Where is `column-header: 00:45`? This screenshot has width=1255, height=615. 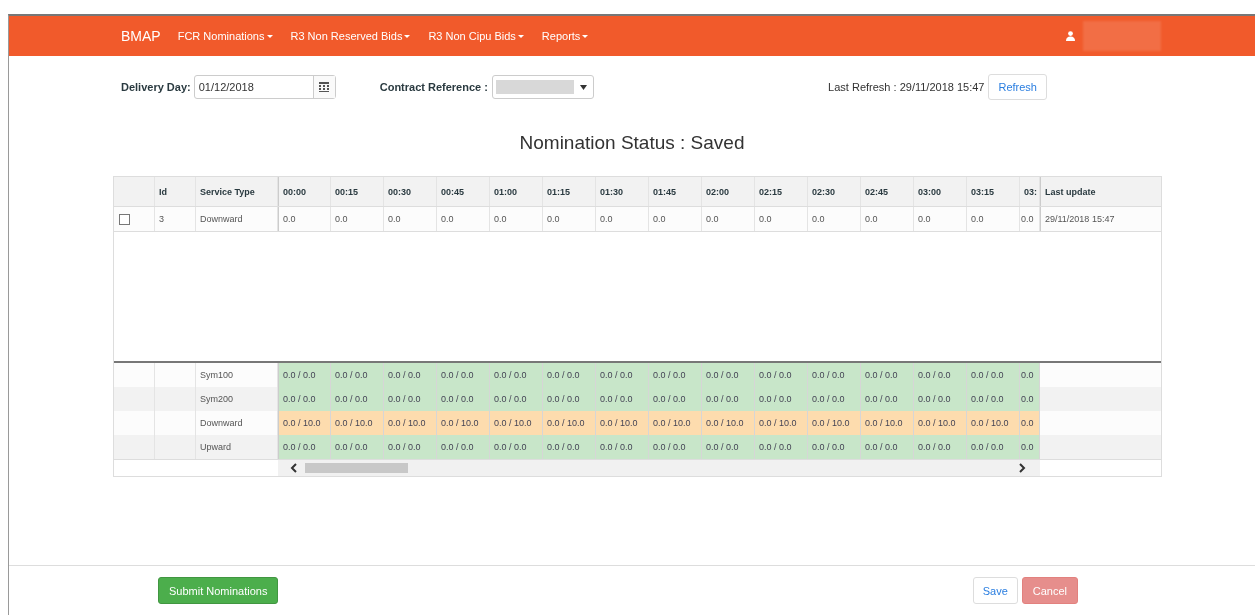 column-header: 00:45 is located at coordinates (463, 191).